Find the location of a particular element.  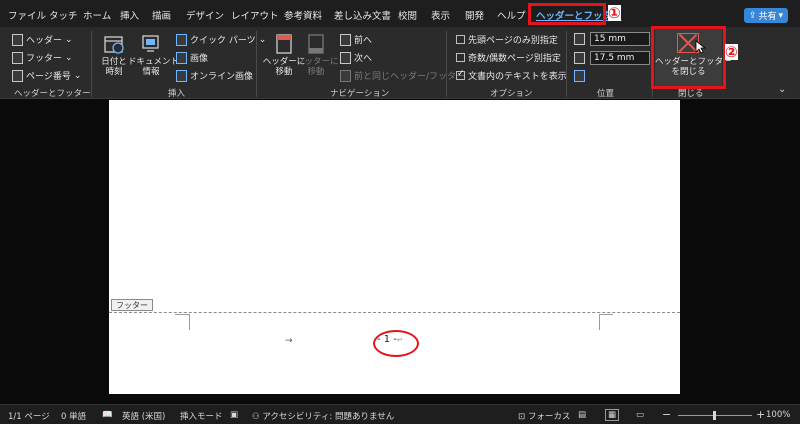

chevron-down-icon: ▾ is located at coordinates (781, 15).